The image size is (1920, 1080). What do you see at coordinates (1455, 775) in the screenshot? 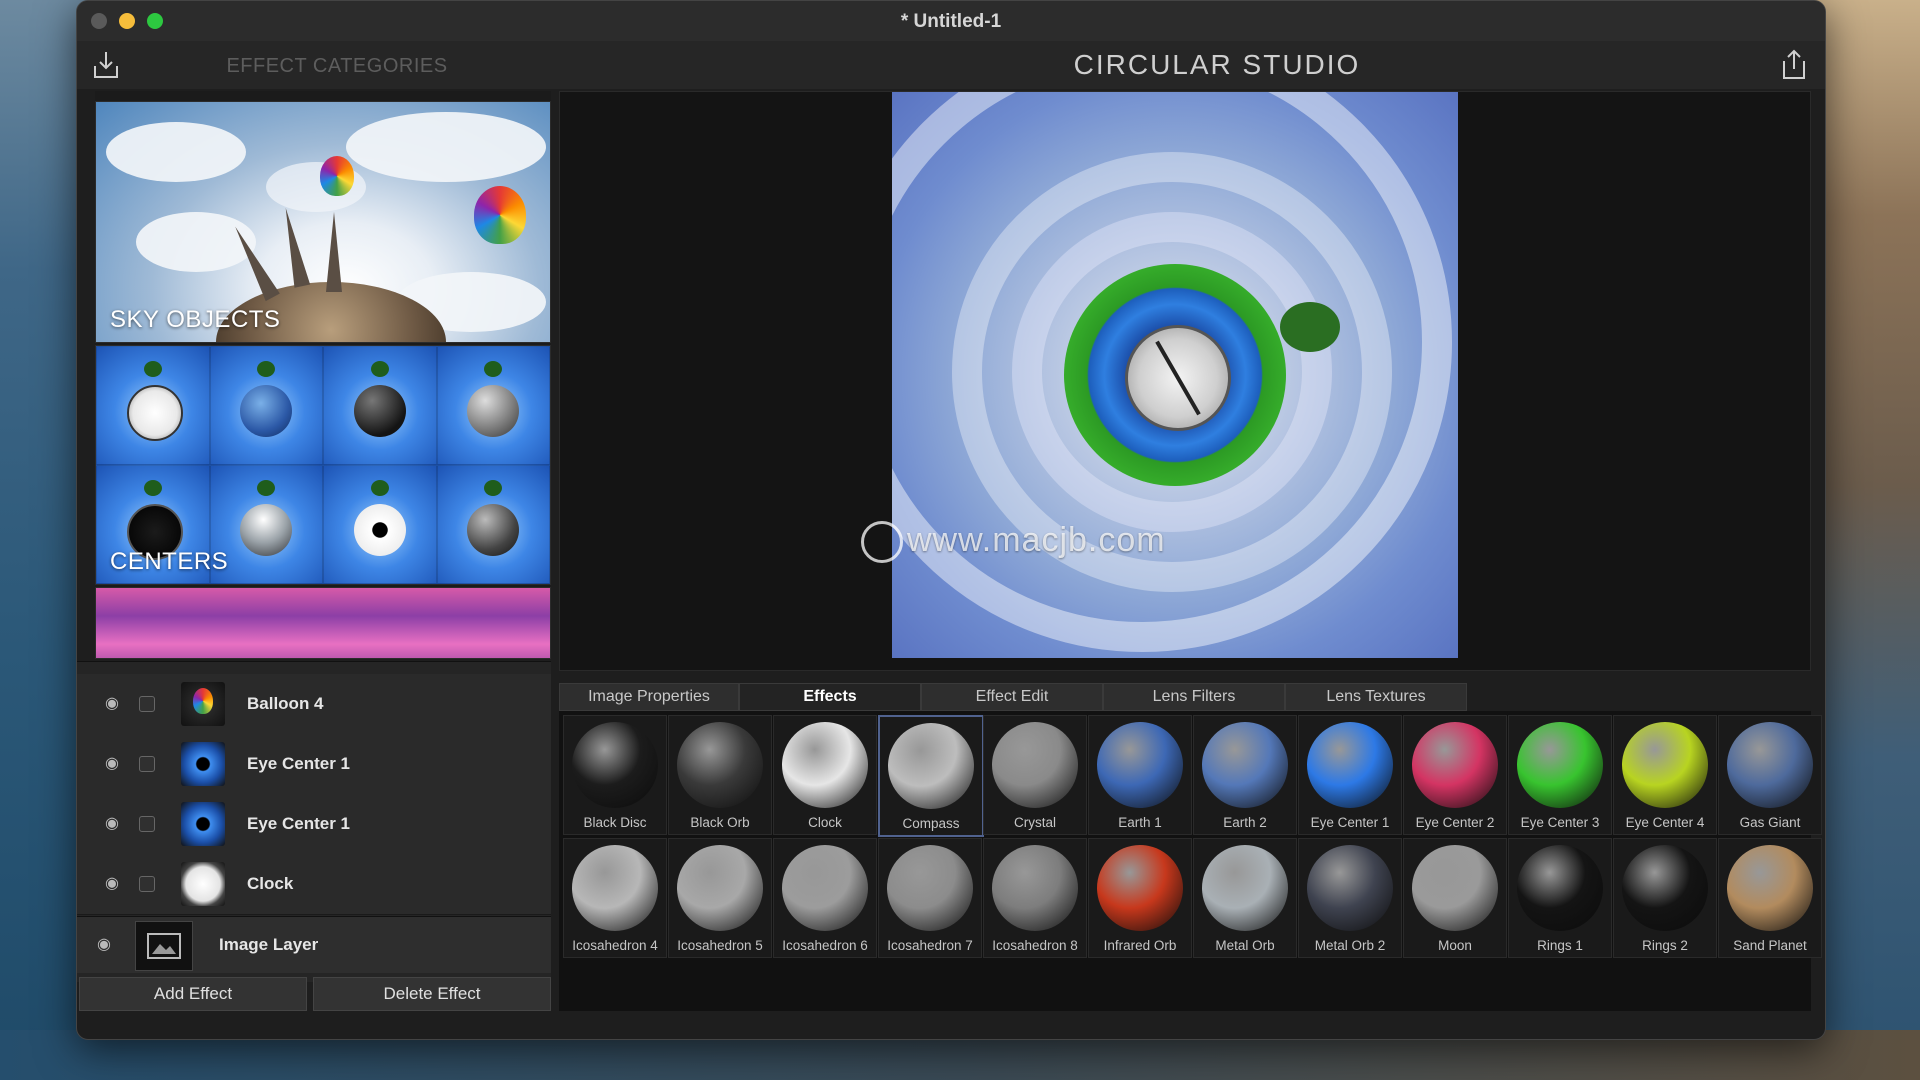
I see `effect-tile: Eye Center 2` at bounding box center [1455, 775].